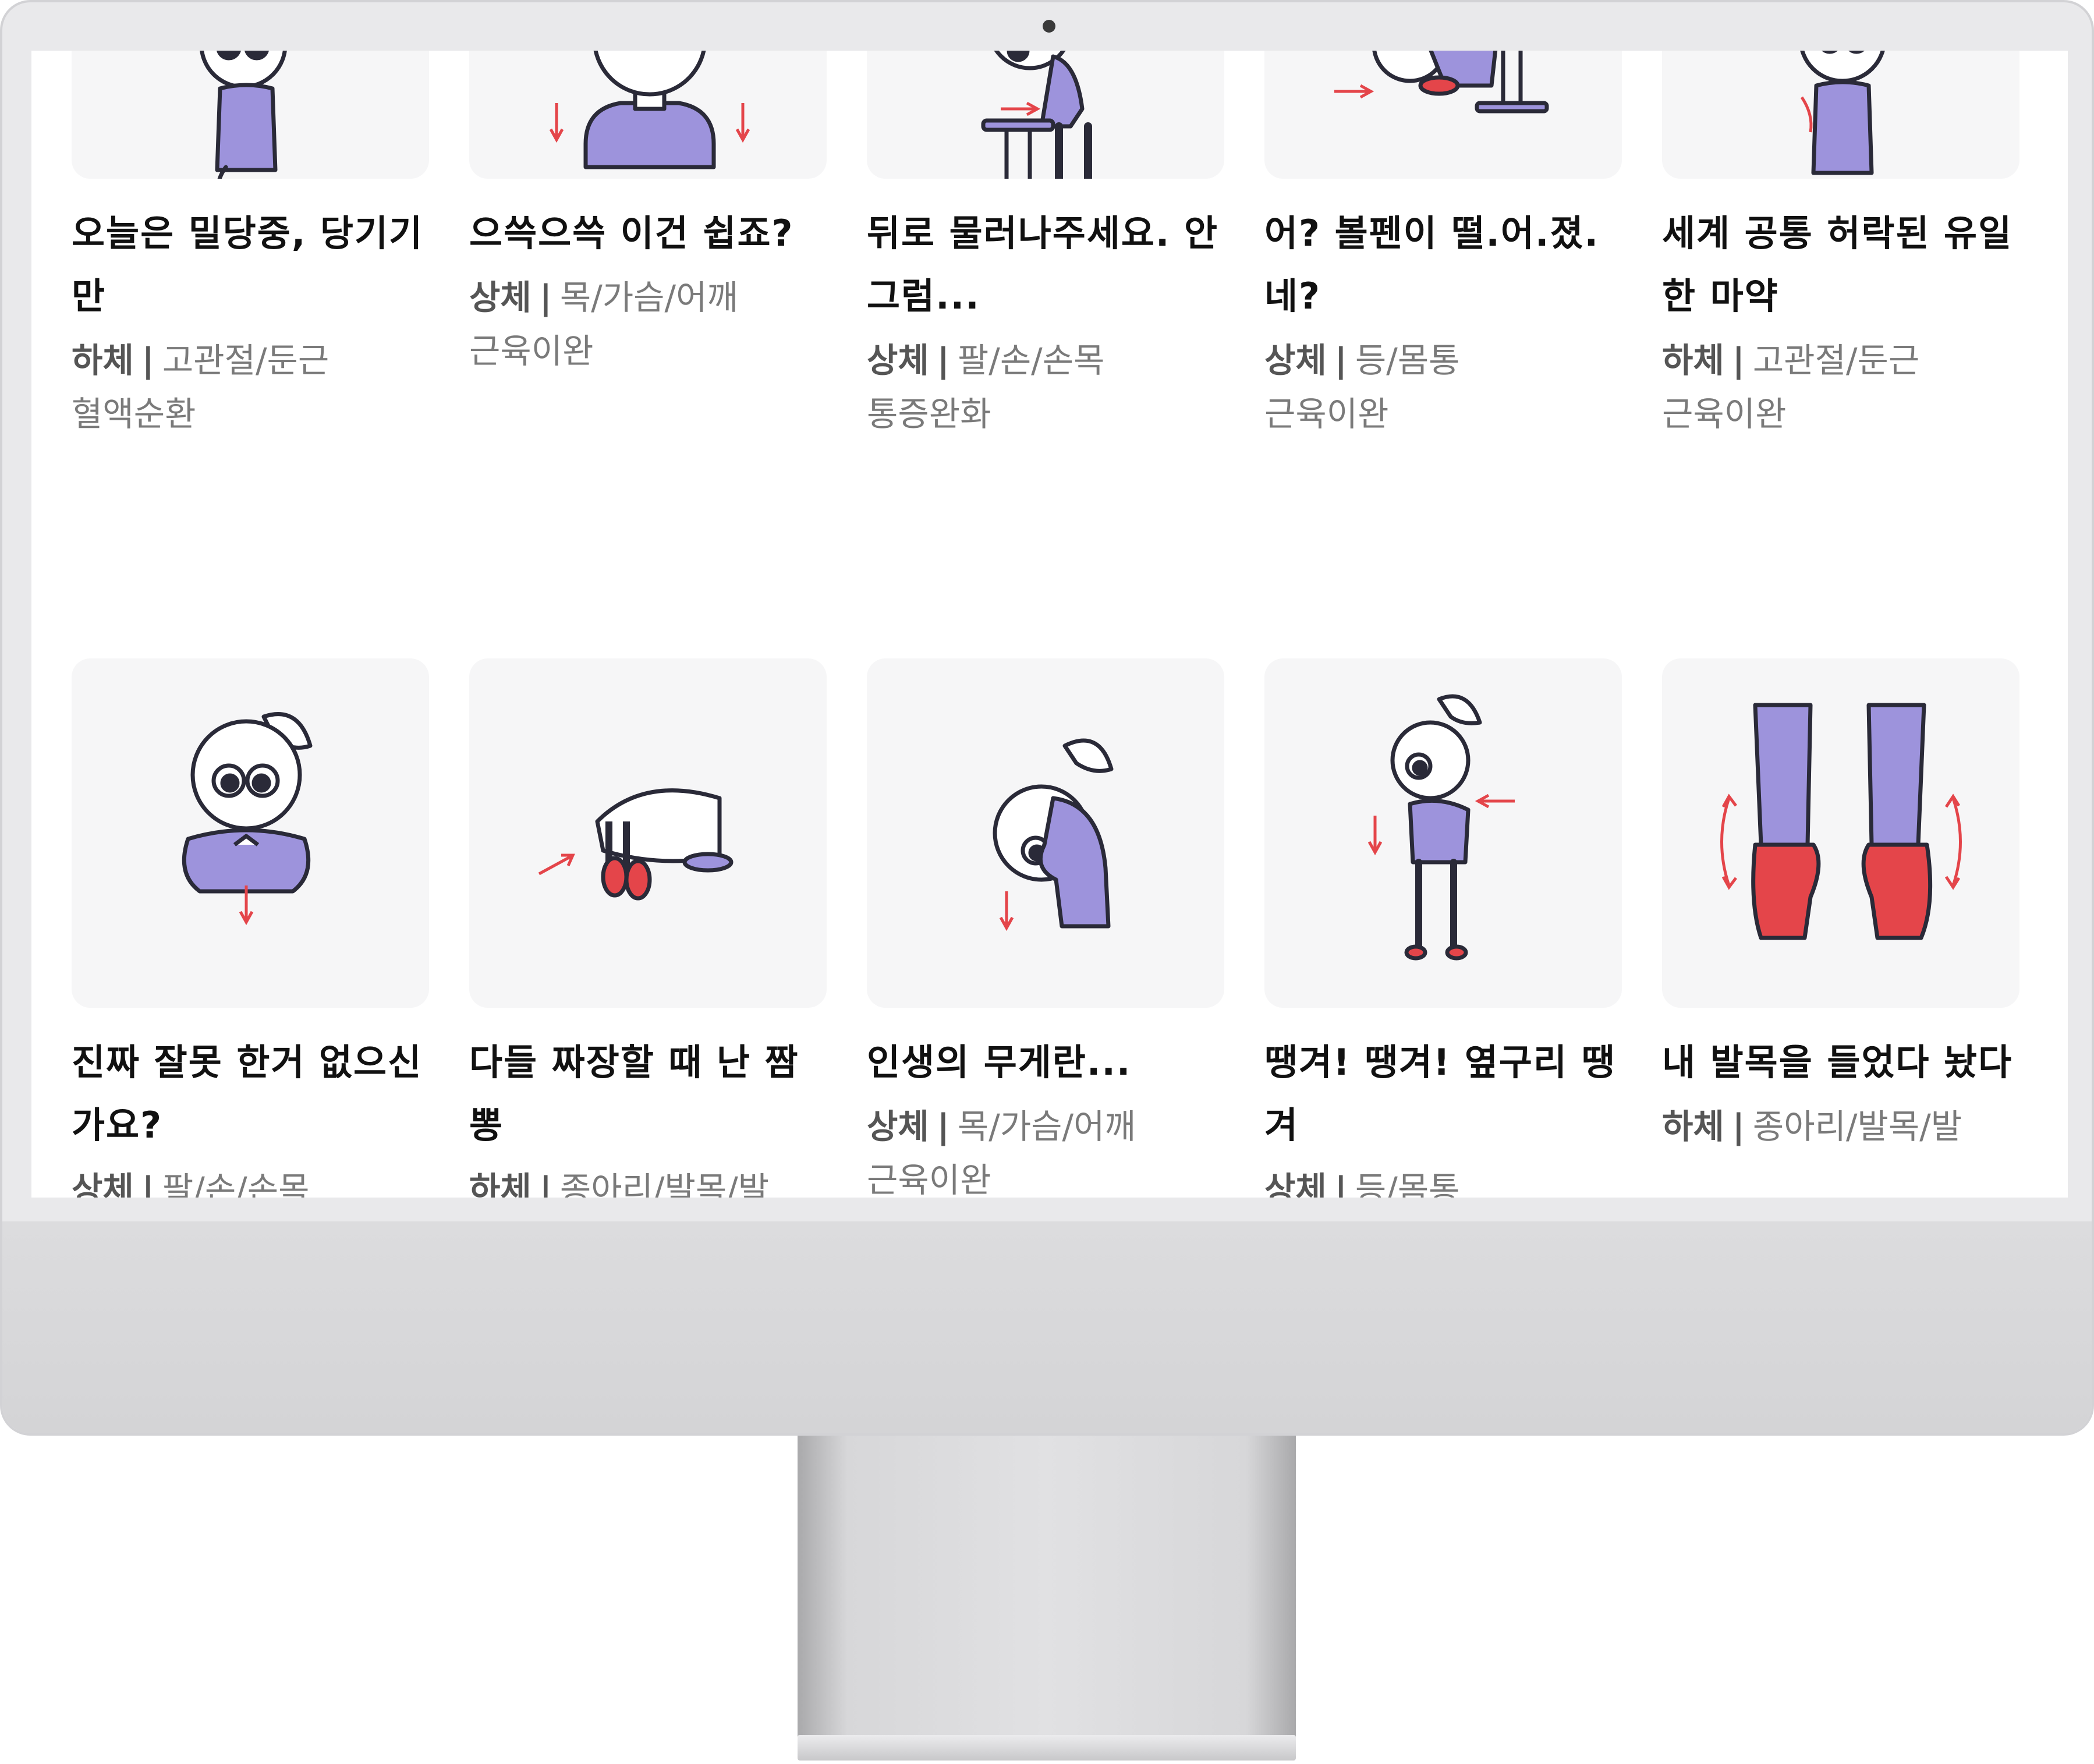  I want to click on exercise-title: 땡겨! 땡겨! 옆구리 땡겨, so click(1440, 1093).